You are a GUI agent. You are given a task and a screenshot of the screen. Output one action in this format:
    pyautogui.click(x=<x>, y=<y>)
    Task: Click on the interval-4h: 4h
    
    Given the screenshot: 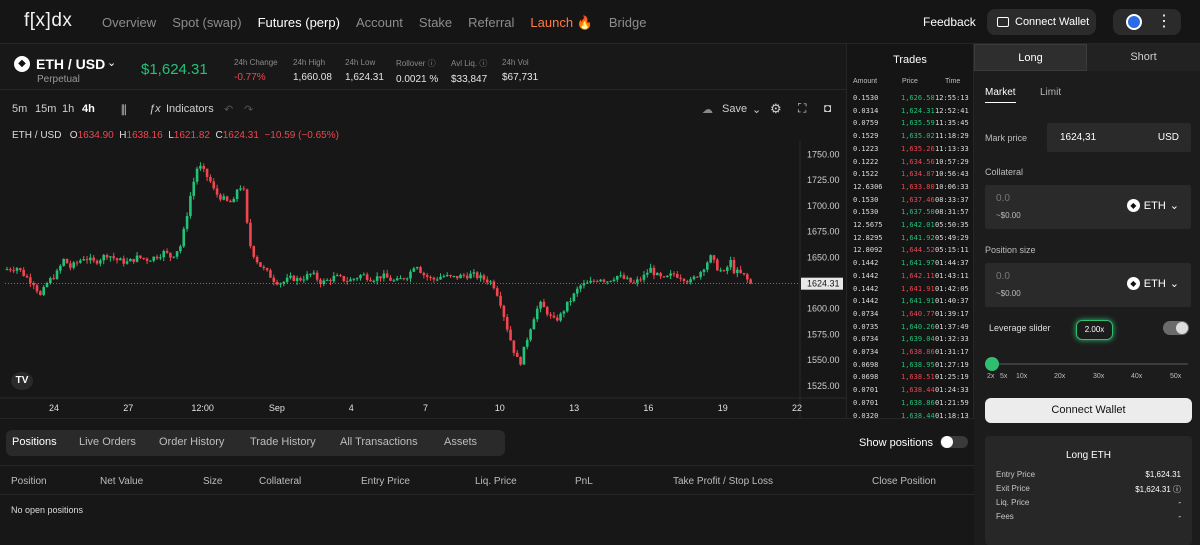 What is the action you would take?
    pyautogui.click(x=88, y=109)
    